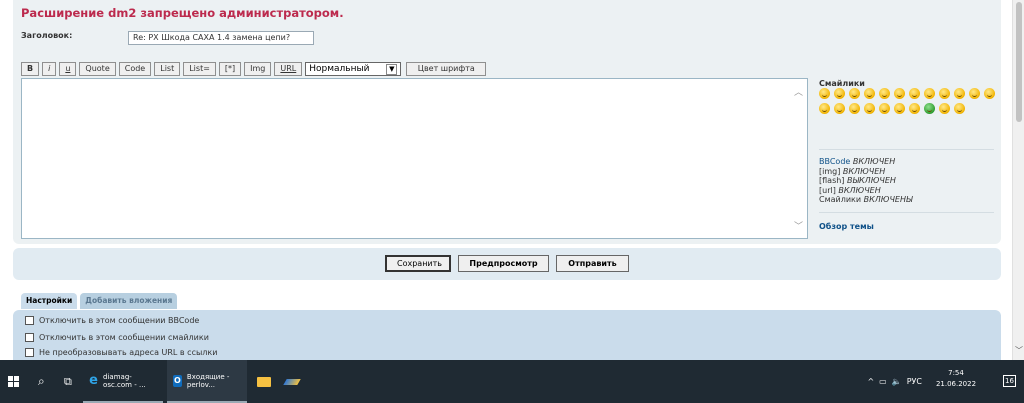  What do you see at coordinates (288, 69) in the screenshot?
I see `url-button: URL` at bounding box center [288, 69].